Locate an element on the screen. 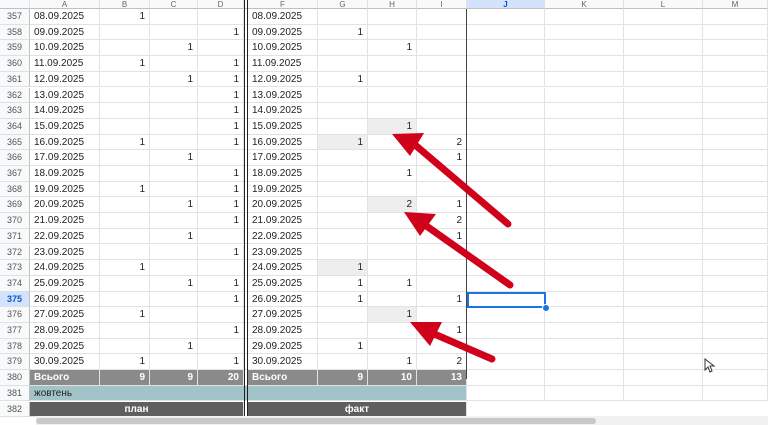 This screenshot has height=425, width=768. mouse-cursor-icon is located at coordinates (710, 365).